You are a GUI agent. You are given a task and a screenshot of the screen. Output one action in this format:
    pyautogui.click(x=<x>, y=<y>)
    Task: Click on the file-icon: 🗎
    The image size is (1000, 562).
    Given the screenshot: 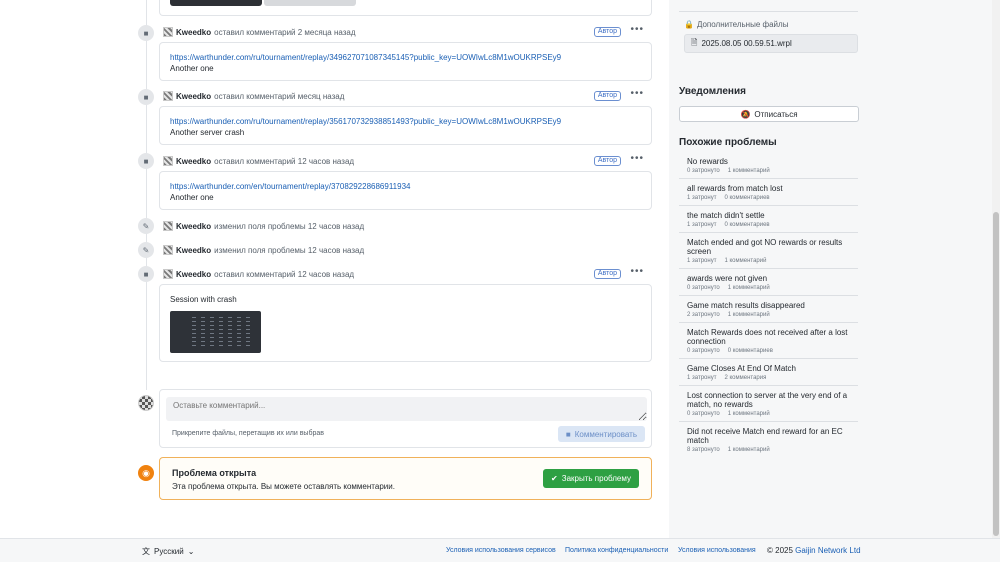 What is the action you would take?
    pyautogui.click(x=694, y=42)
    